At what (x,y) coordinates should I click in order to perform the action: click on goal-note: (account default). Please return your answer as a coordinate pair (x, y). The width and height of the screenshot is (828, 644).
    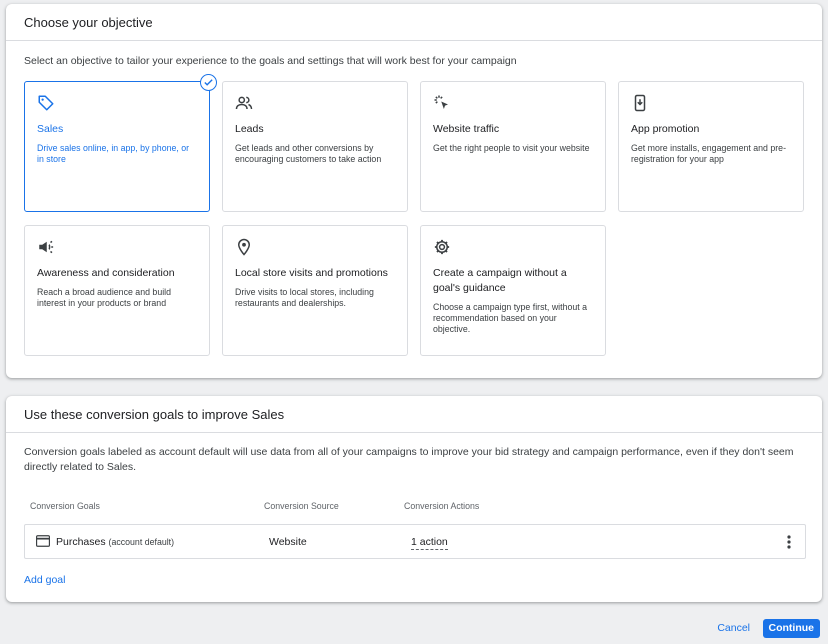
    Looking at the image, I should click on (141, 542).